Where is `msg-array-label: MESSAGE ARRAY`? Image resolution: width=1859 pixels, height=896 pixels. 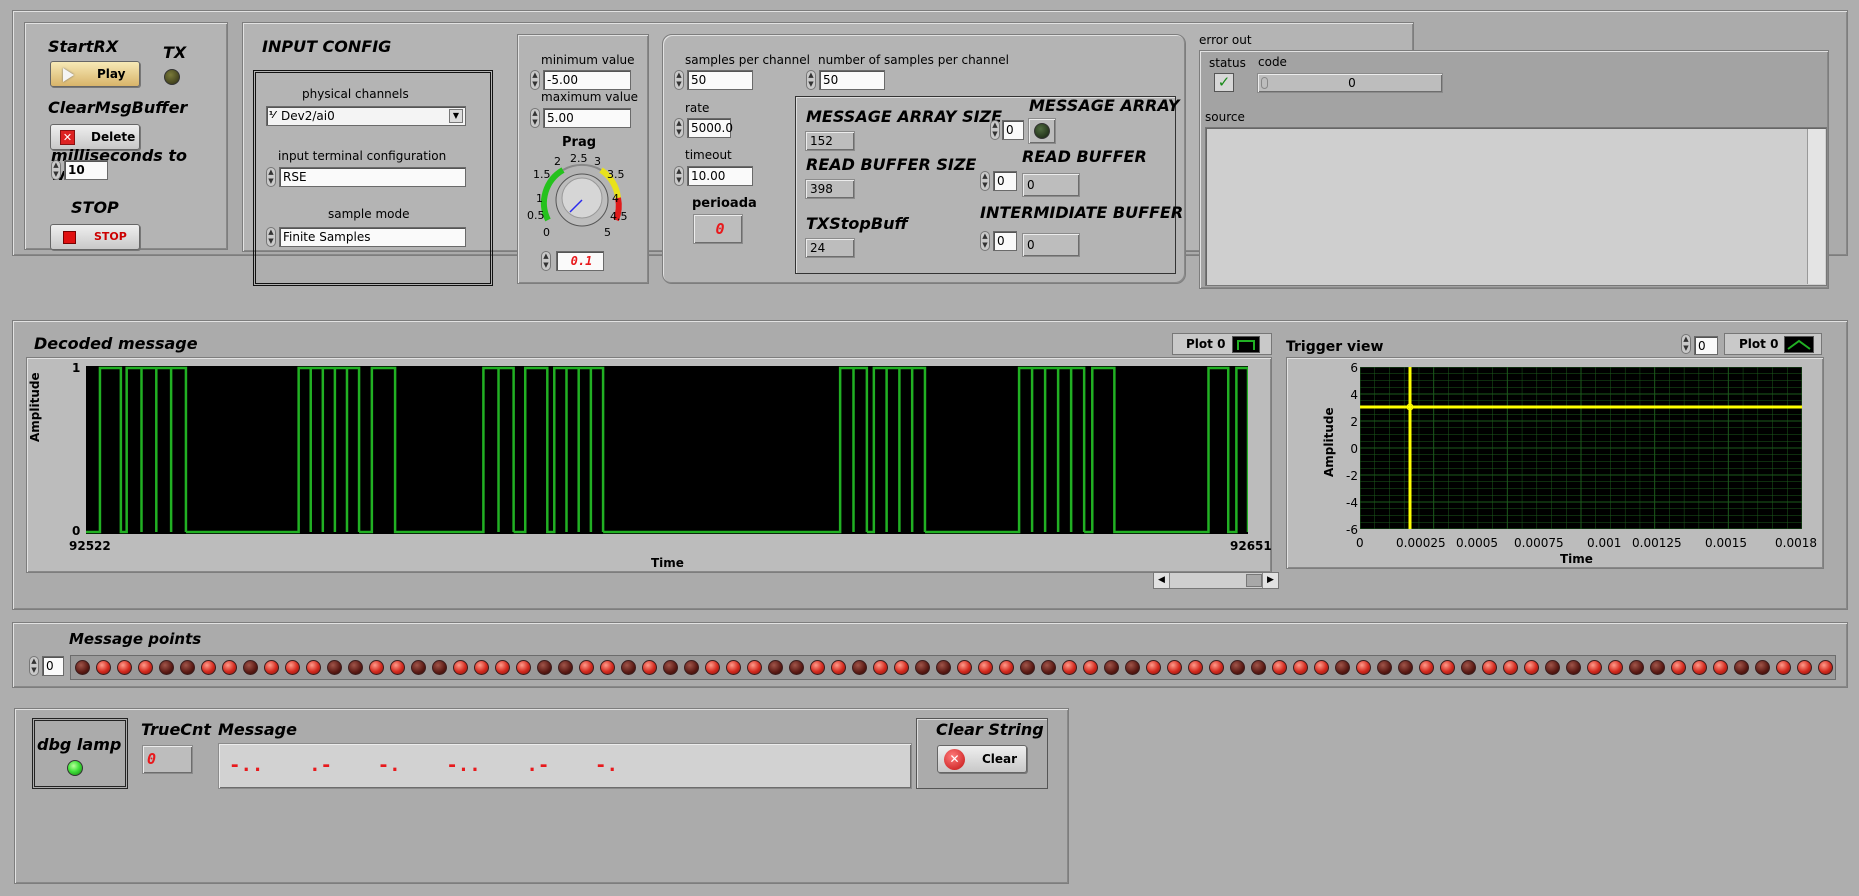
msg-array-label: MESSAGE ARRAY is located at coordinates (1104, 105).